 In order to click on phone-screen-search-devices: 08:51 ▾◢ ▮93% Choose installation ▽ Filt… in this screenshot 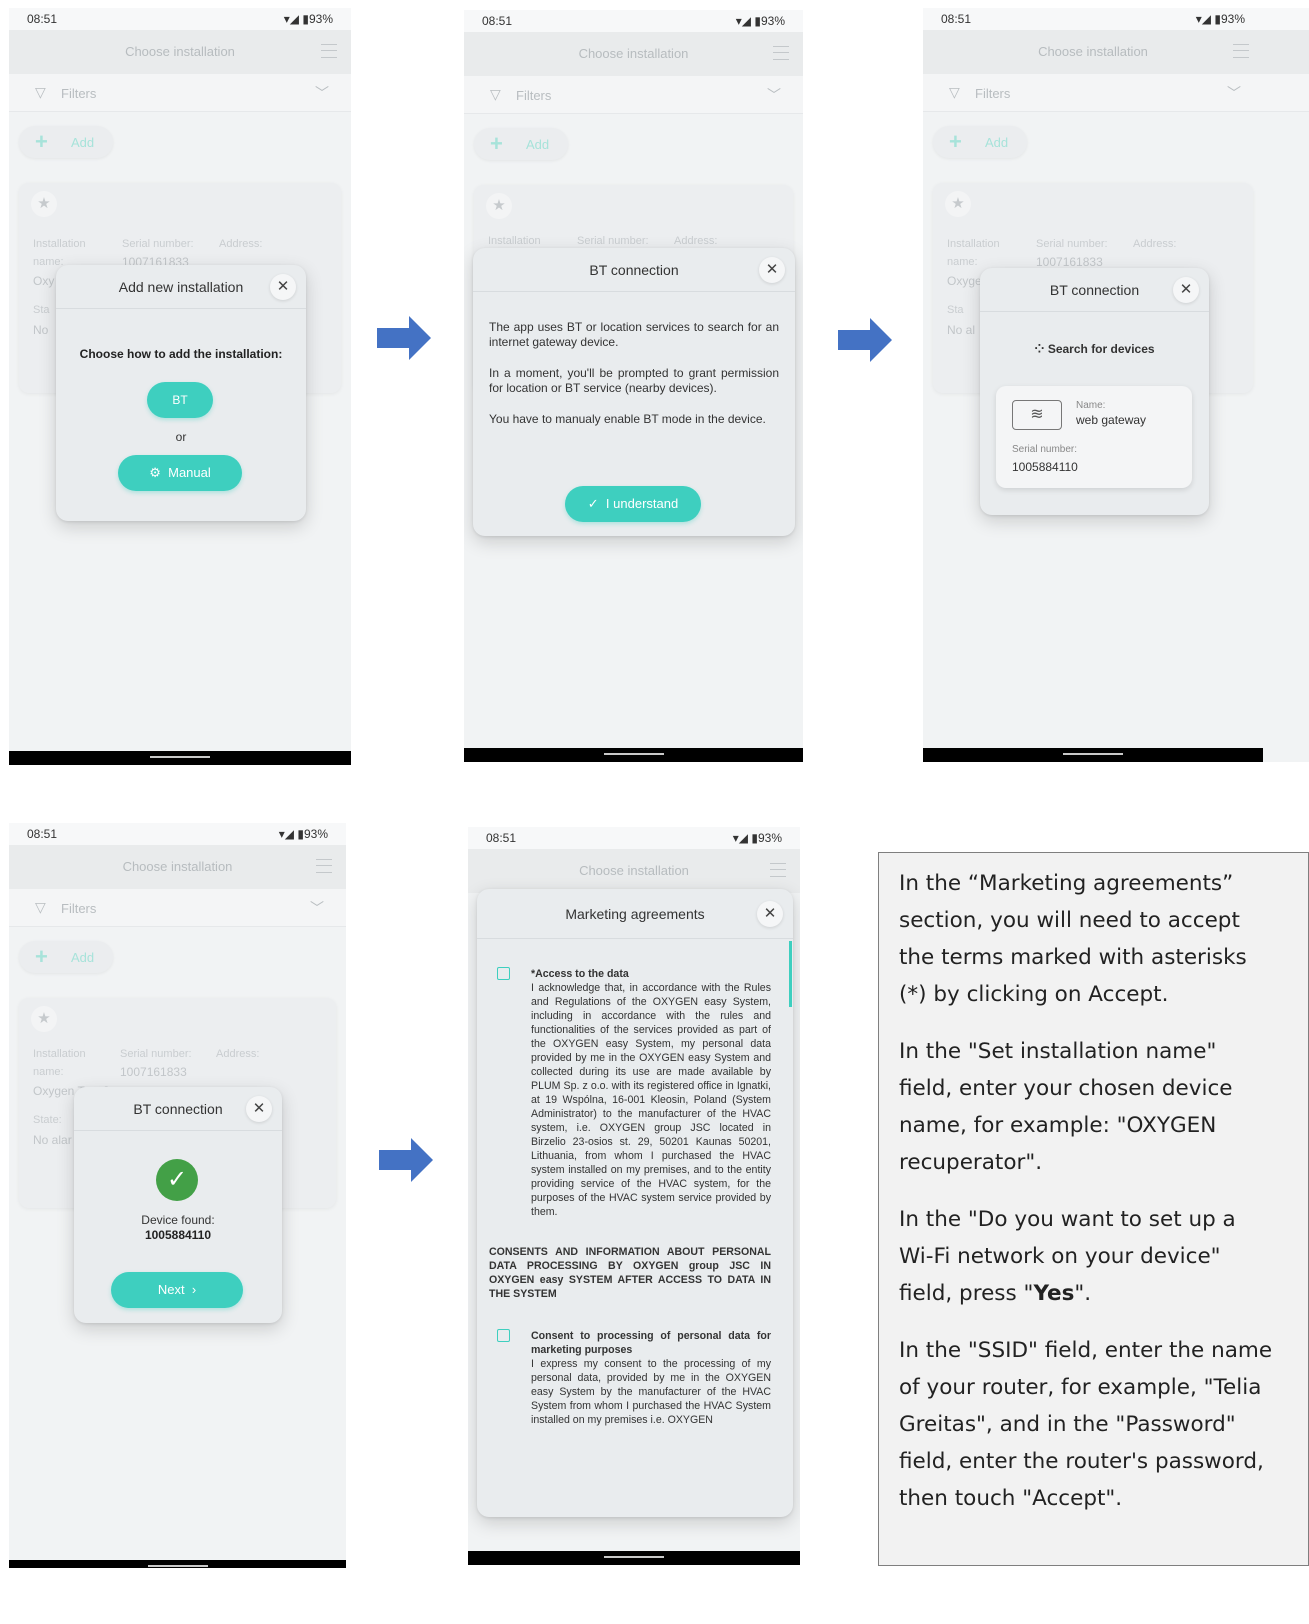, I will do `click(1116, 385)`.